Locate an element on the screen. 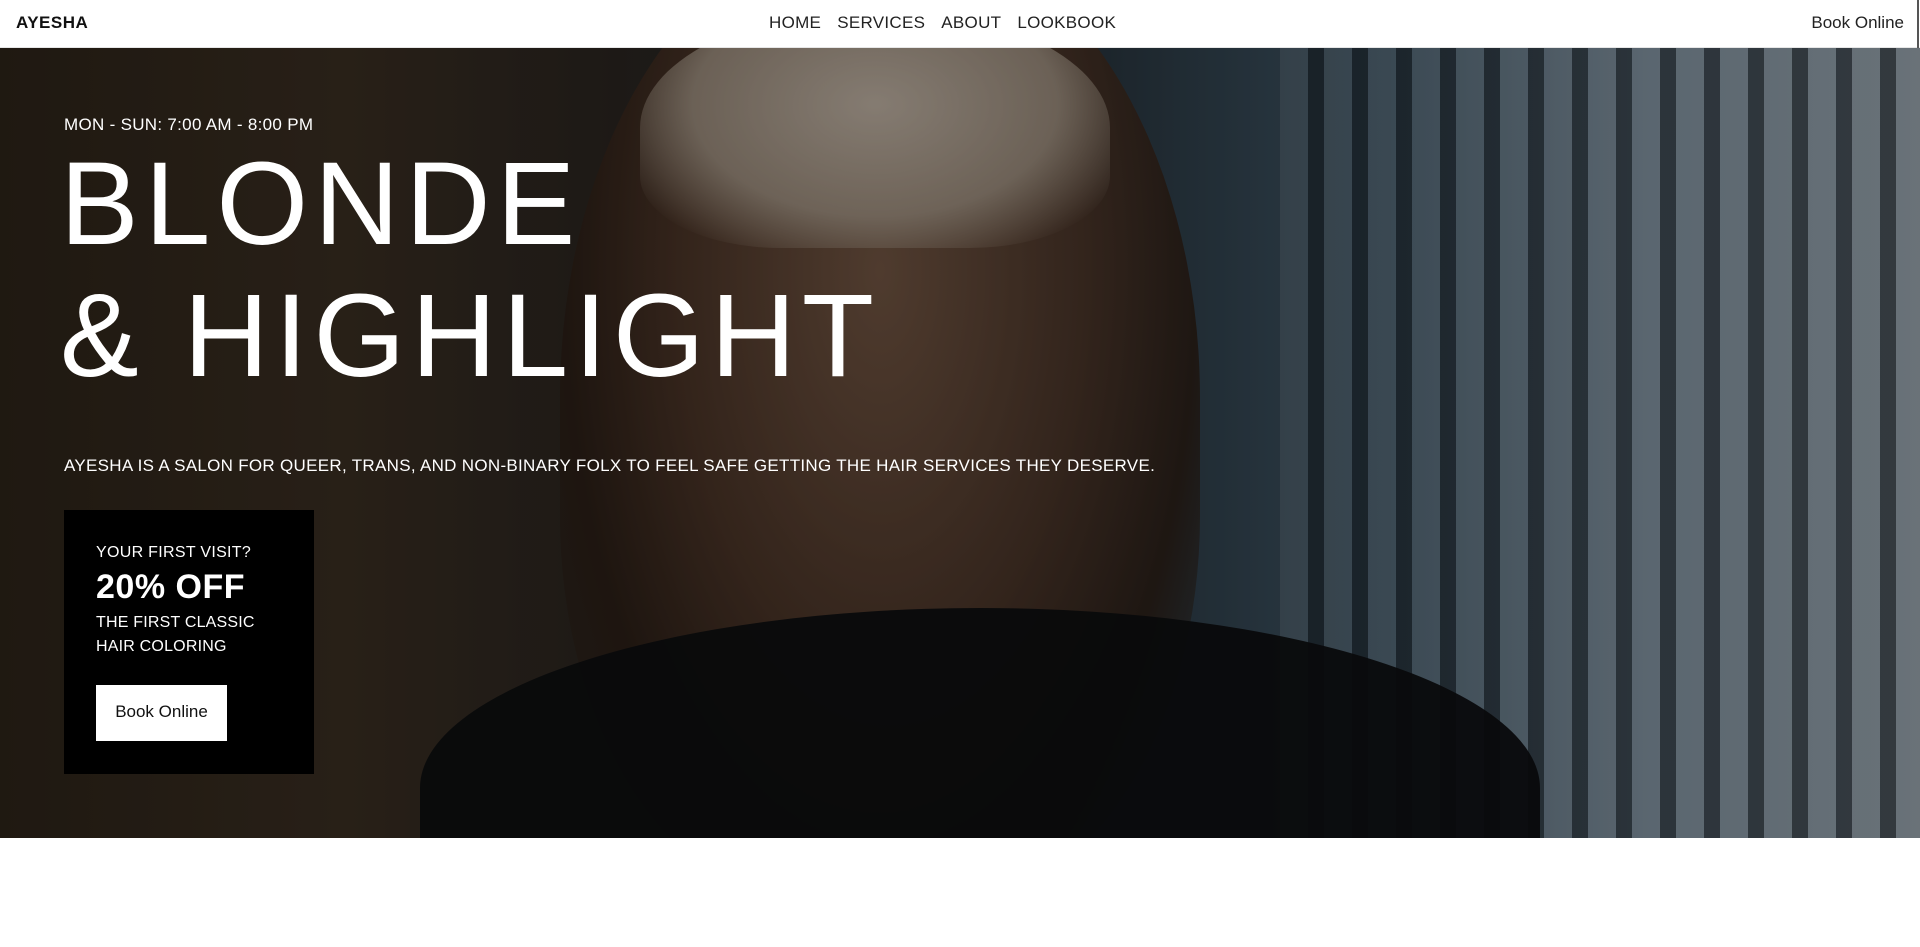  promo-question: YOUR FIRST VISIT? is located at coordinates (174, 552).